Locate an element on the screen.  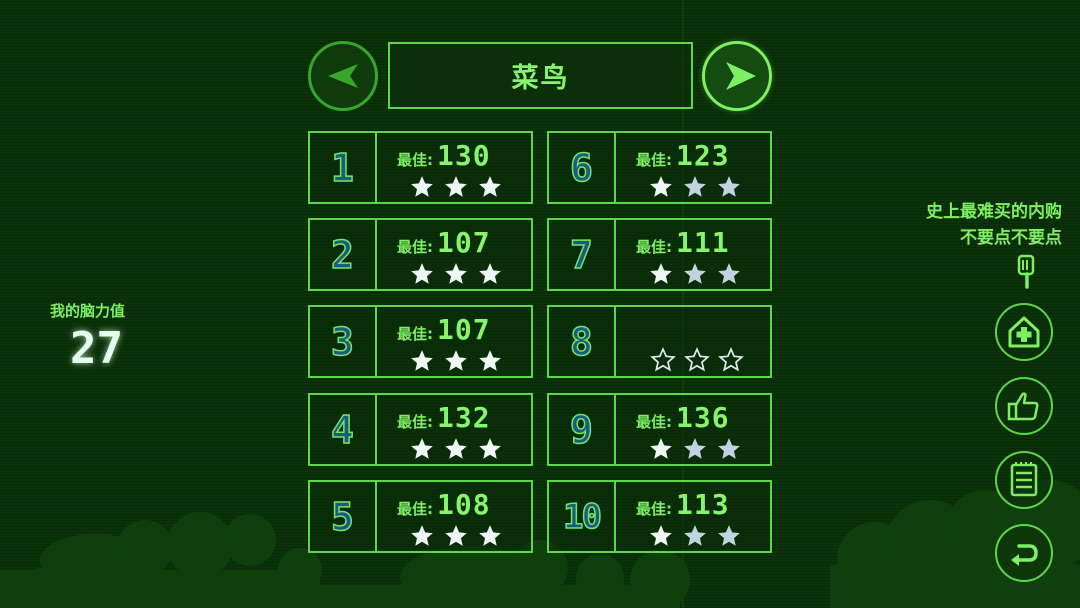
level-card-9: 9 最佳: 136 is located at coordinates (659, 429).